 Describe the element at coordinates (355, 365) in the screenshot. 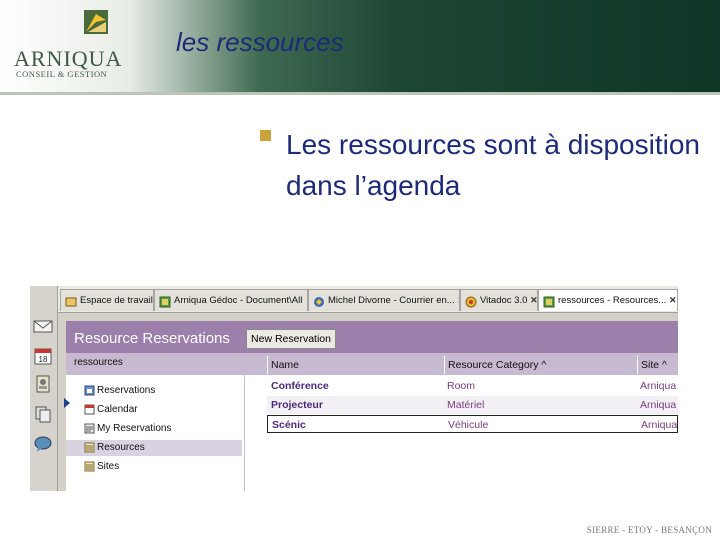

I see `column-header-name: Name` at that location.